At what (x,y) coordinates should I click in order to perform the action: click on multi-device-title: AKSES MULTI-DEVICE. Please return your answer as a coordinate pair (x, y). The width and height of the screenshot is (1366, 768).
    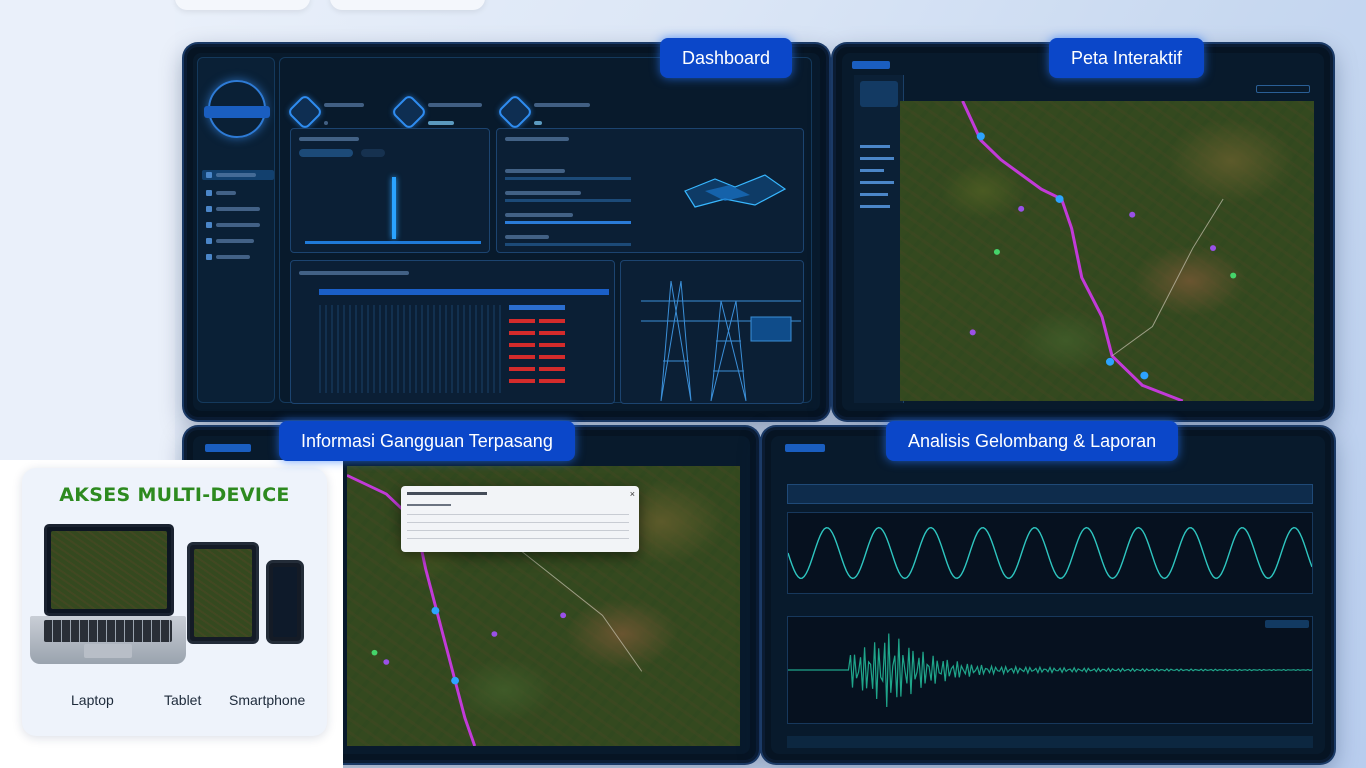
    Looking at the image, I should click on (174, 495).